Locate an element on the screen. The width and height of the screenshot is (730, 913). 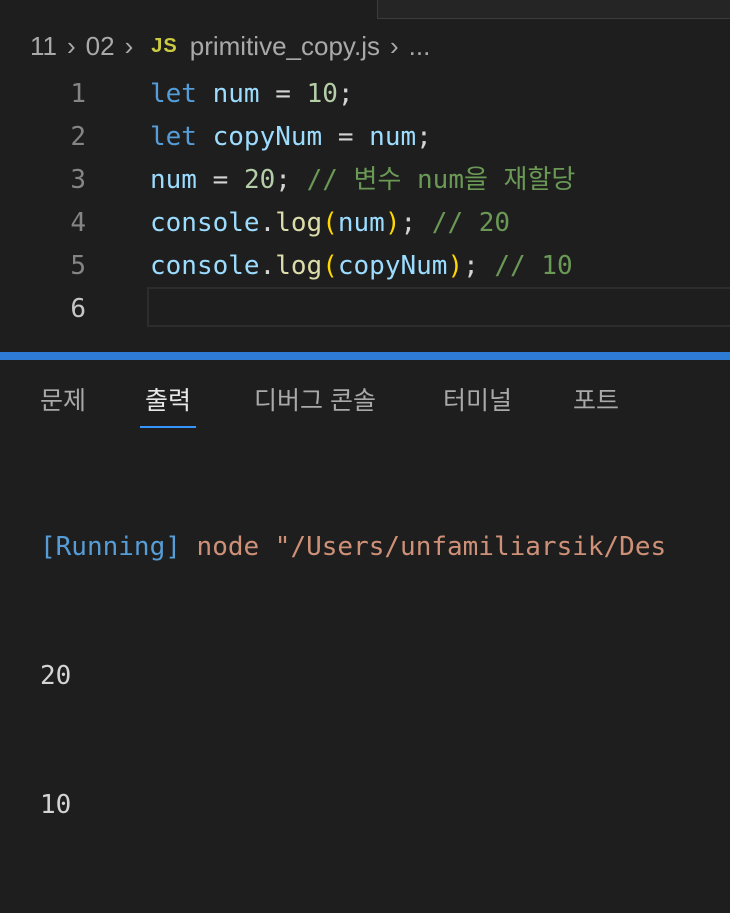
code-line: 4 console.log(num); // 20 is located at coordinates (365, 223).